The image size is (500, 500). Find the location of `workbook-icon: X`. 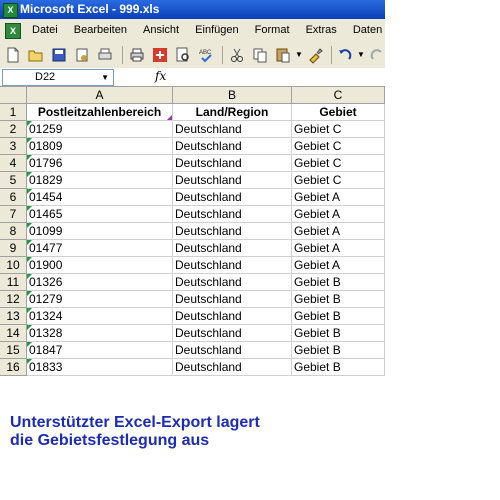

workbook-icon: X is located at coordinates (13, 31).